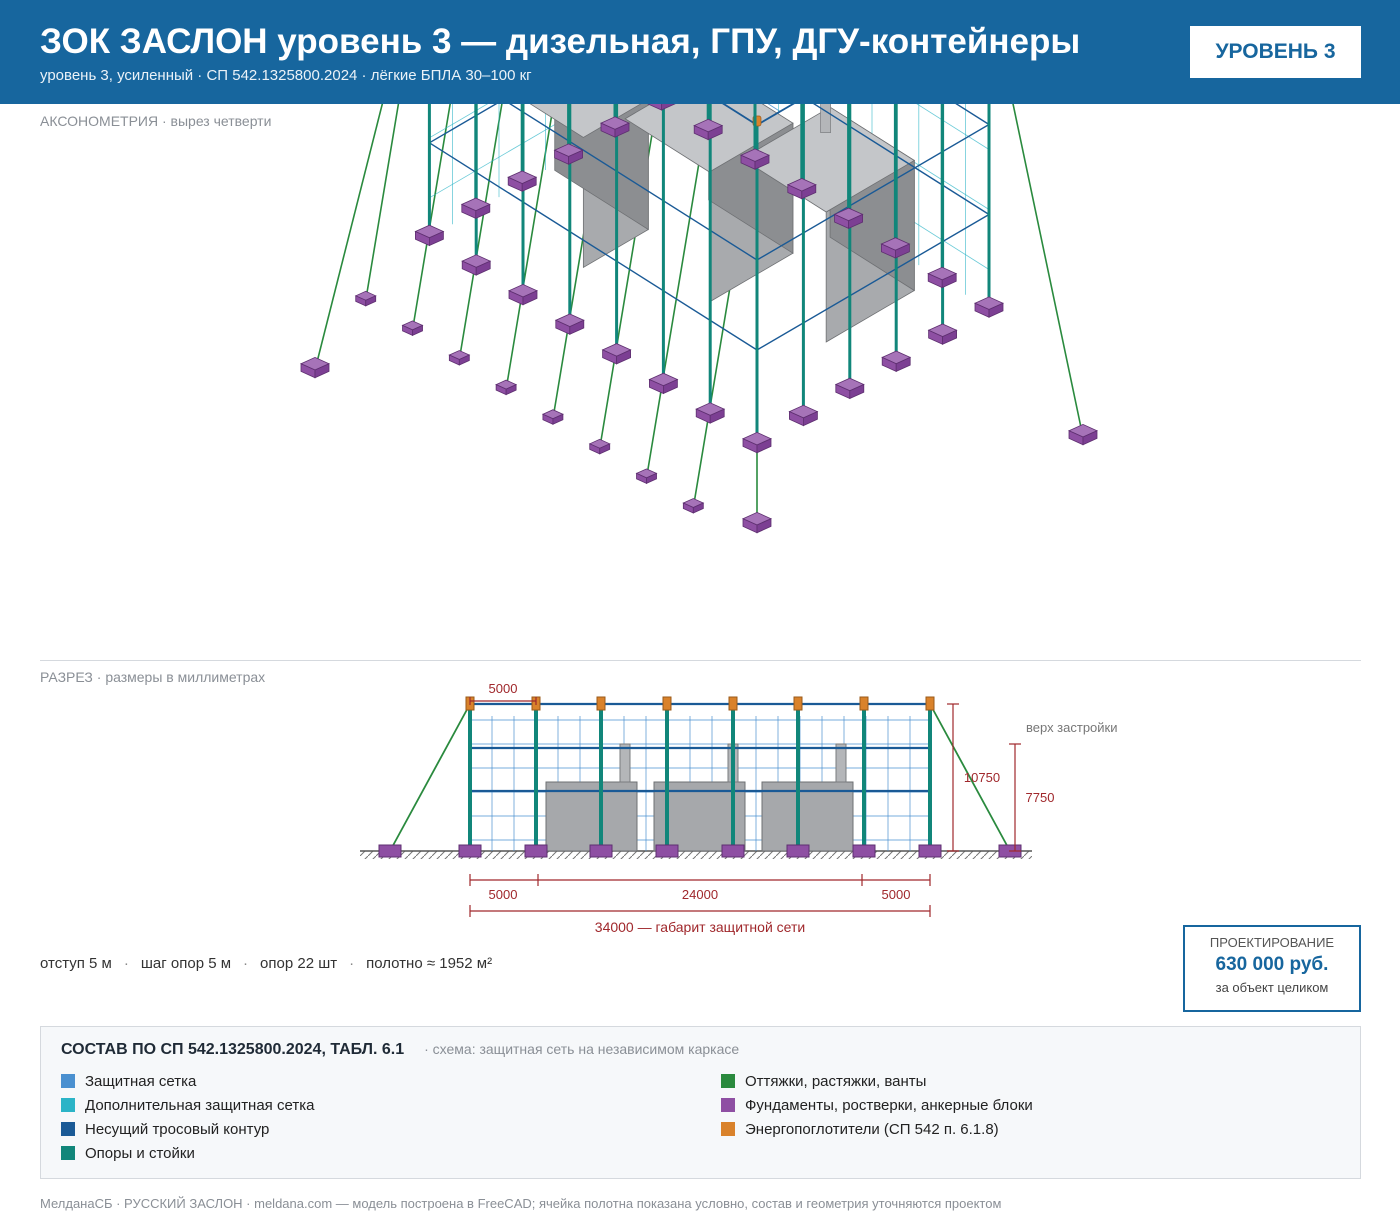  Describe the element at coordinates (503, 688) in the screenshot. I see `dim-top-5000: 5000` at that location.